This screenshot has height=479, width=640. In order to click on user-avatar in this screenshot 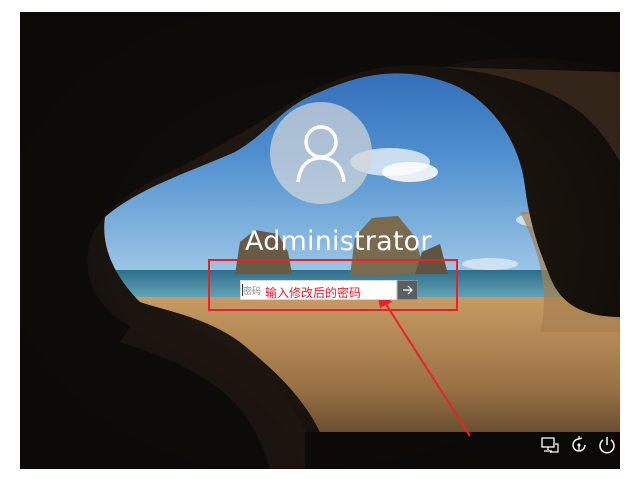, I will do `click(321, 153)`.